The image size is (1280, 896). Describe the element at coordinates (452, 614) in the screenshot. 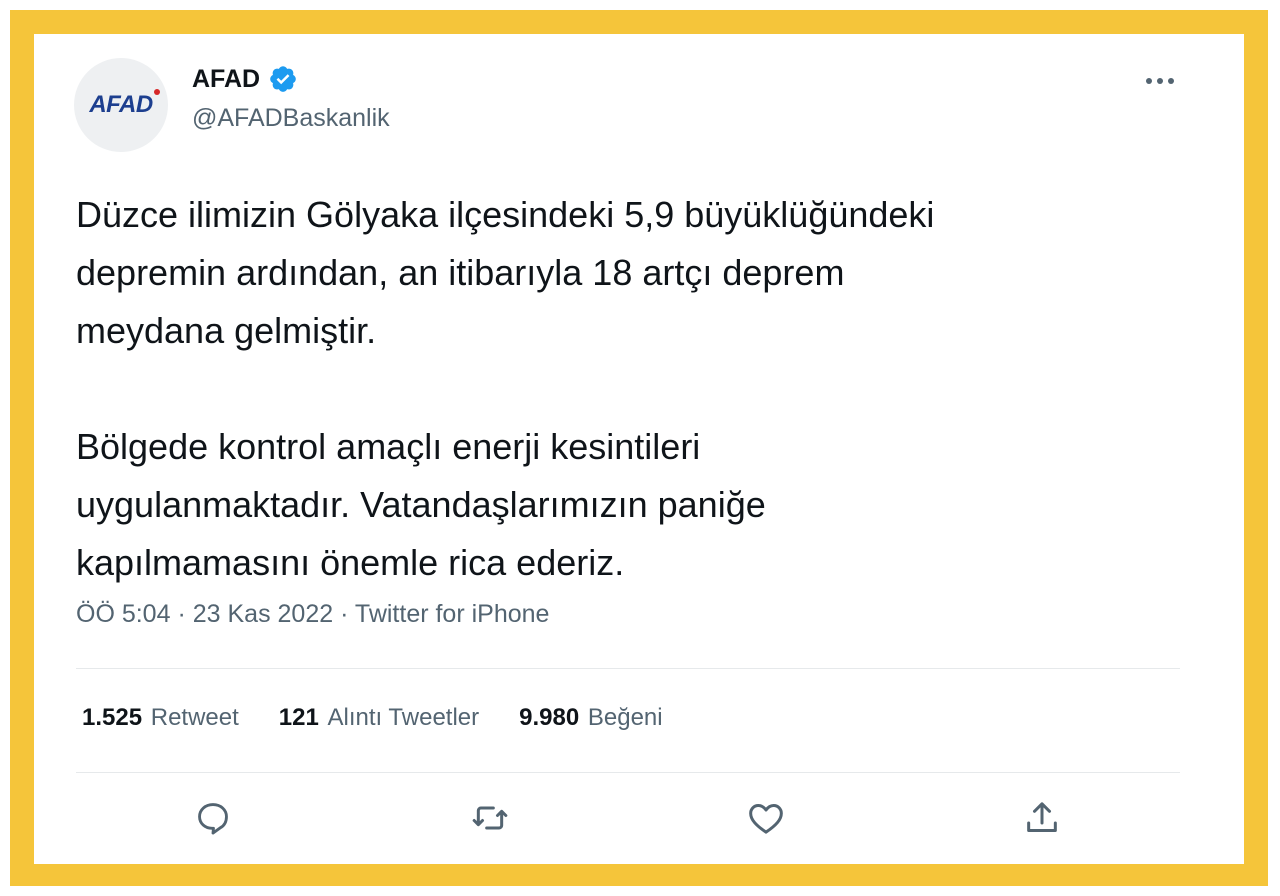

I see `tweet-source: Twitter for iPhone` at that location.